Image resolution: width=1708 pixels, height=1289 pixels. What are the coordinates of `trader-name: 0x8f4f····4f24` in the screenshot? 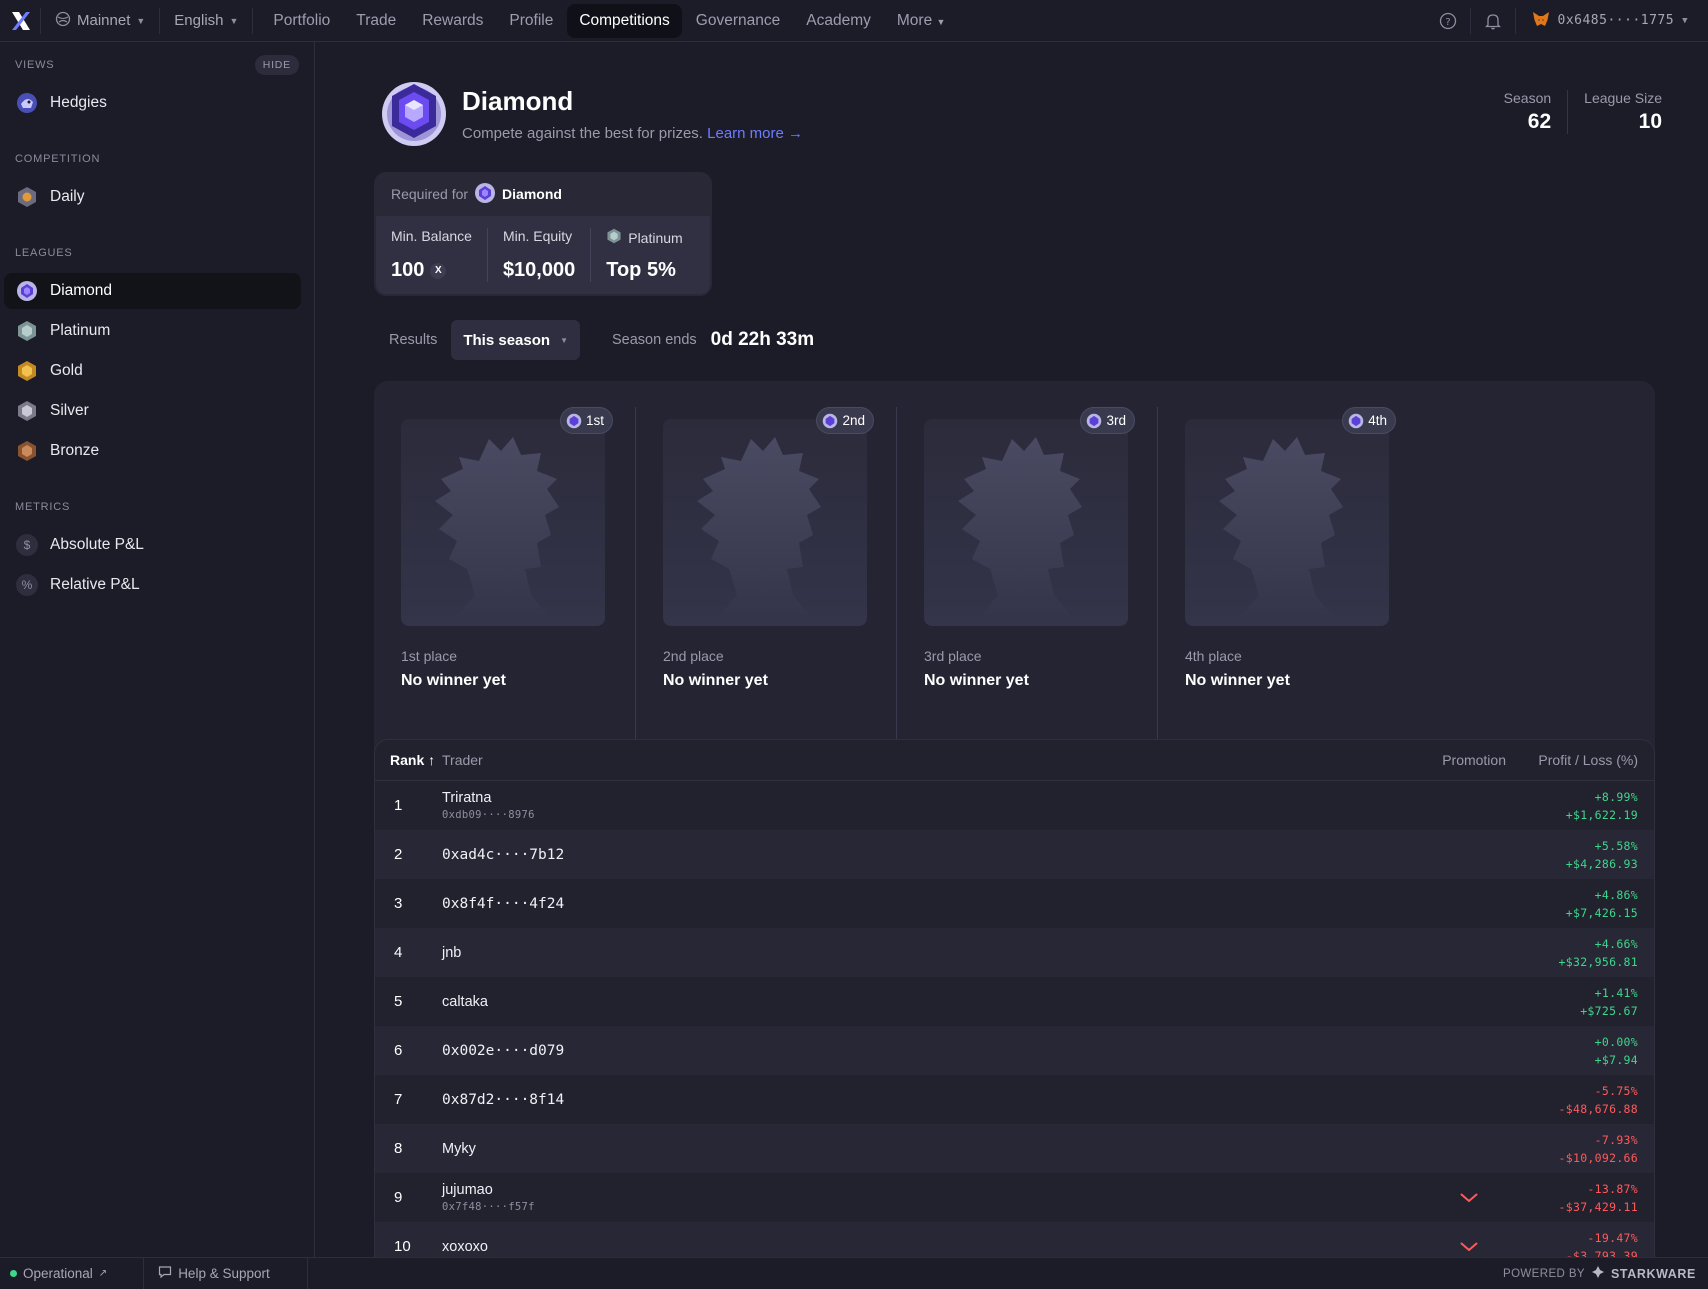 It's located at (934, 904).